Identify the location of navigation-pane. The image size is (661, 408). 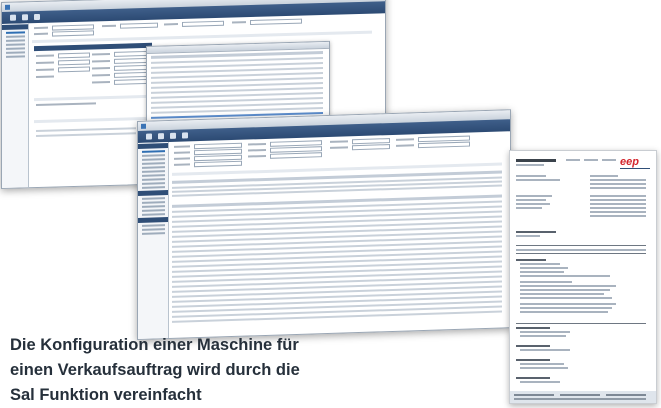
(153, 240).